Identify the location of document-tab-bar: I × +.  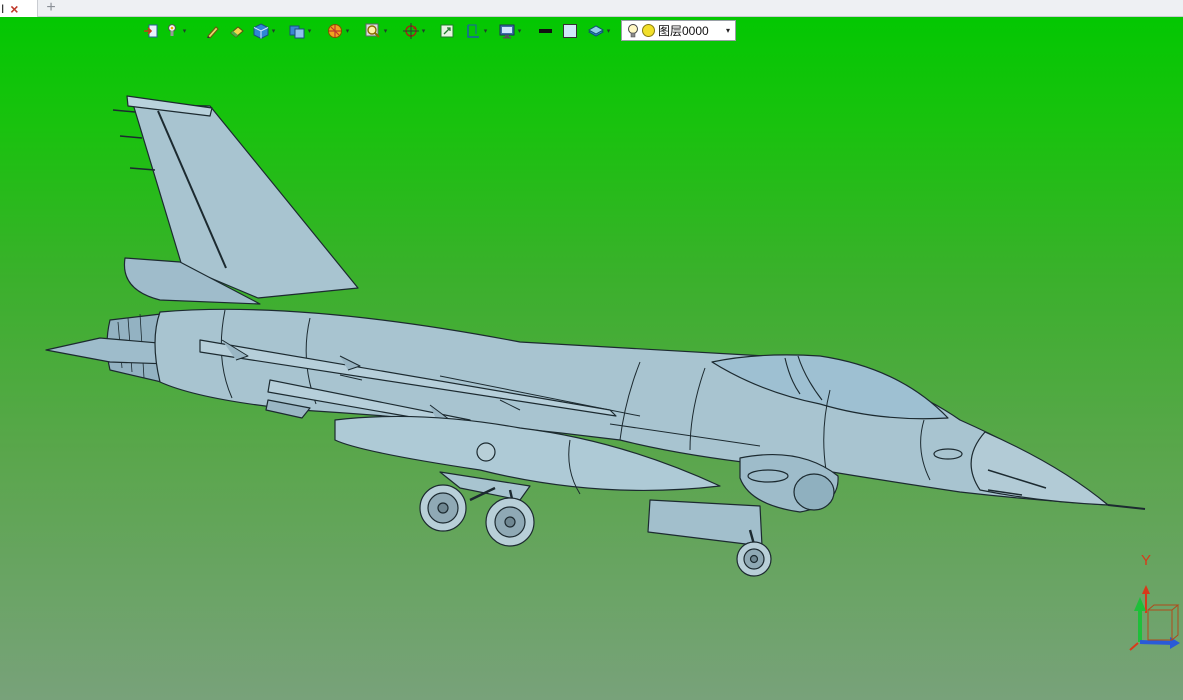
(591, 8).